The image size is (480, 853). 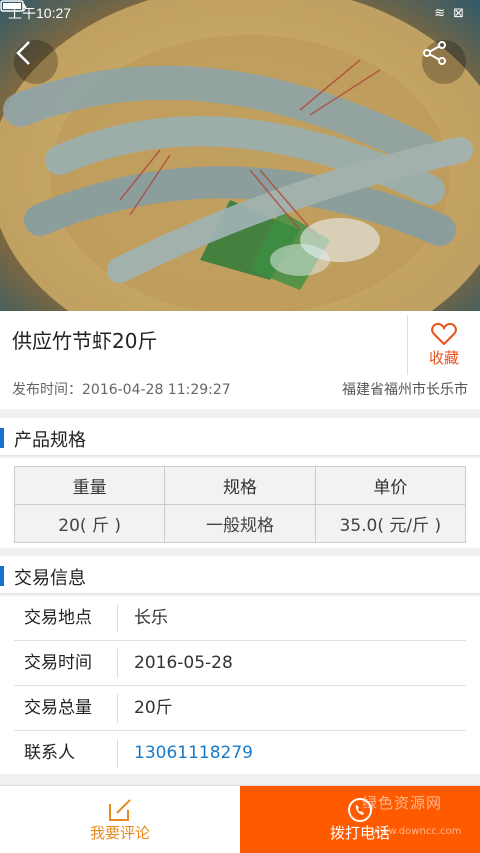 What do you see at coordinates (240, 663) in the screenshot?
I see `trade-row: 交易时间 2016-05-28` at bounding box center [240, 663].